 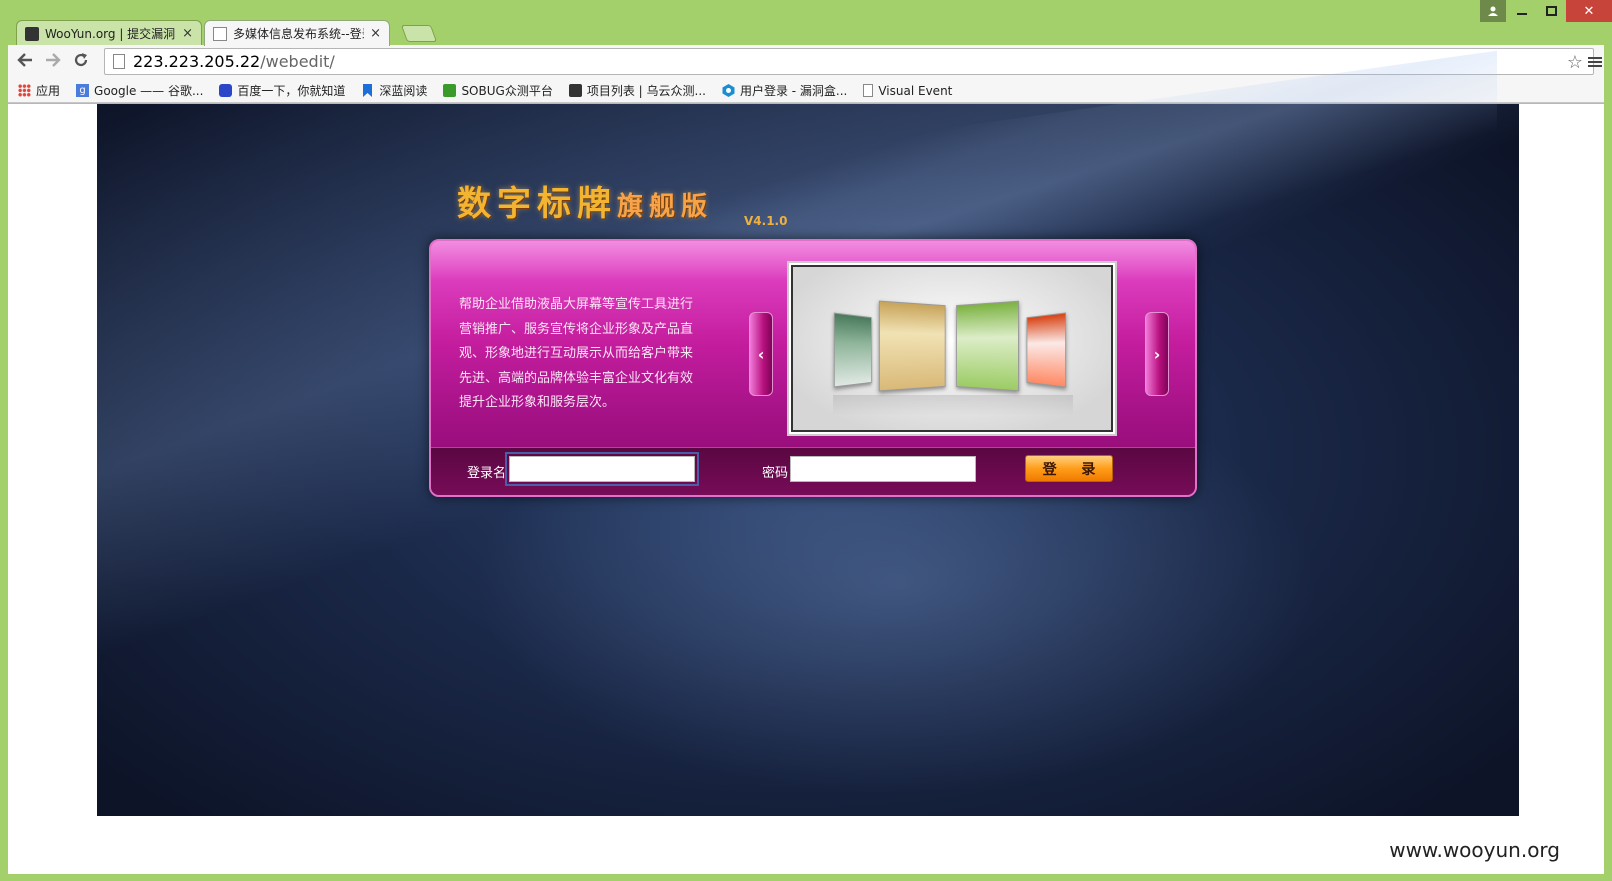 What do you see at coordinates (665, 207) in the screenshot?
I see `logo-sub-text: 旗舰版` at bounding box center [665, 207].